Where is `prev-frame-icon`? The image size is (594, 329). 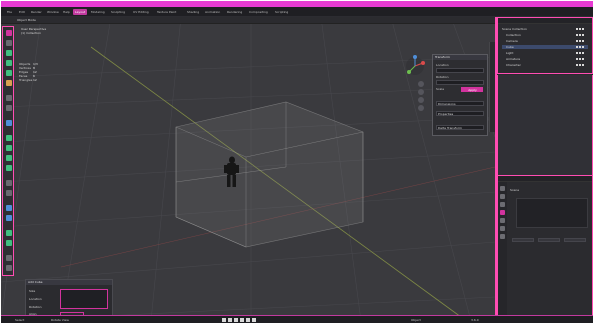
prev-frame-icon is located at coordinates (229, 320).